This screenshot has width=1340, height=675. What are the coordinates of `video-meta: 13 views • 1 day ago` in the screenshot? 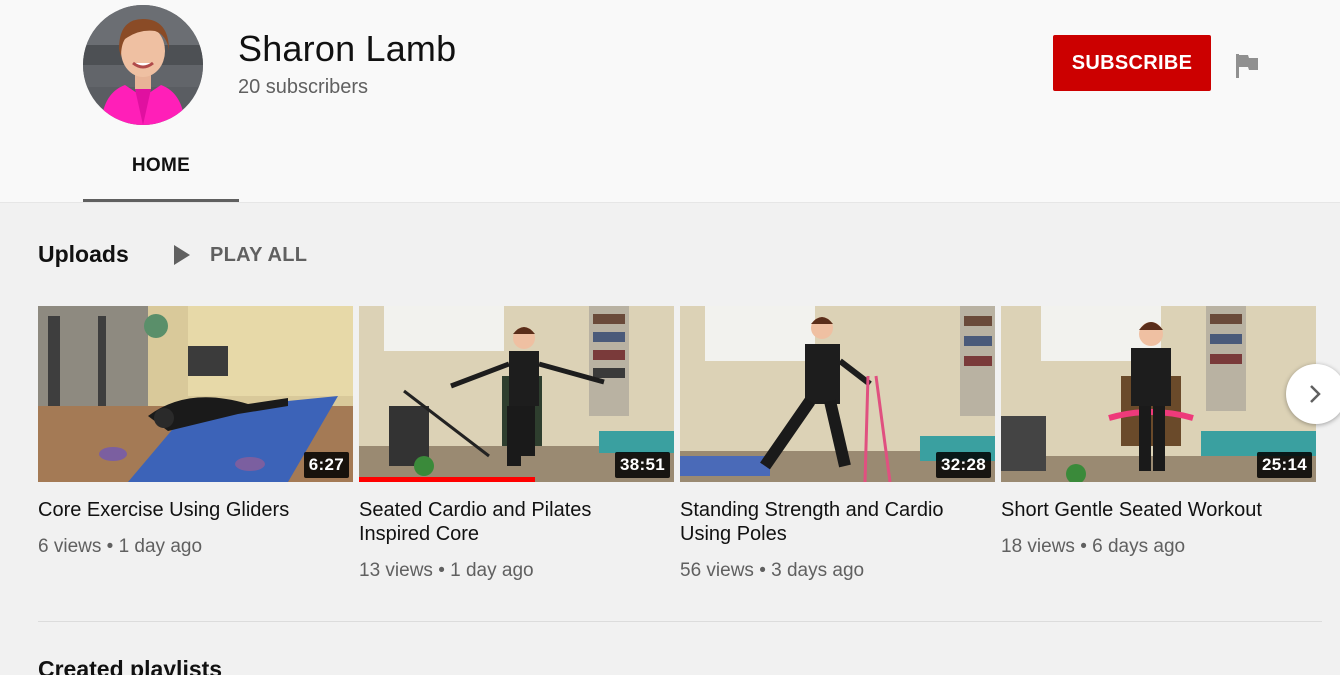 It's located at (446, 570).